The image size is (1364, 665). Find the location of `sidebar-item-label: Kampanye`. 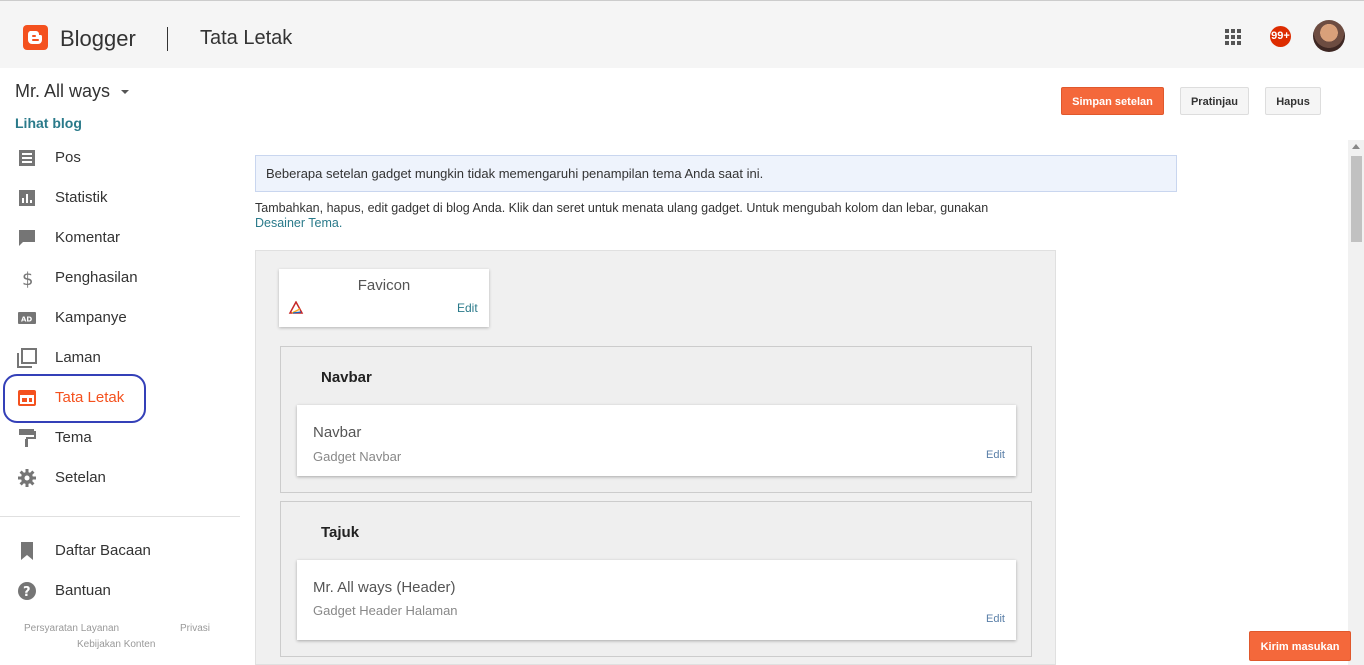

sidebar-item-label: Kampanye is located at coordinates (91, 317).